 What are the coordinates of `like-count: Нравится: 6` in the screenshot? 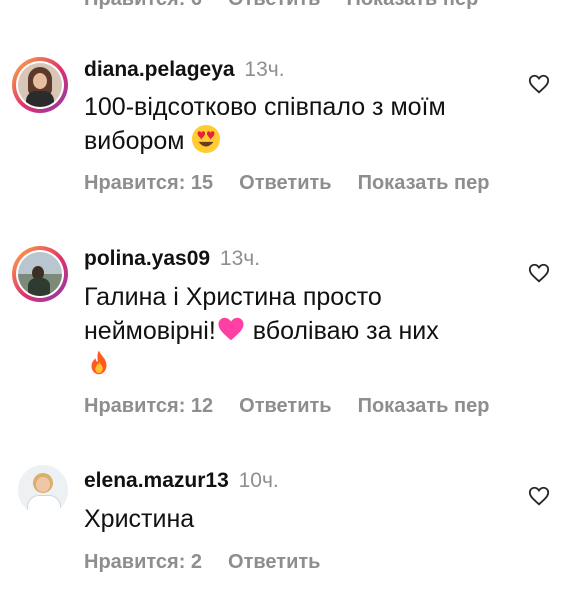 It's located at (143, 6).